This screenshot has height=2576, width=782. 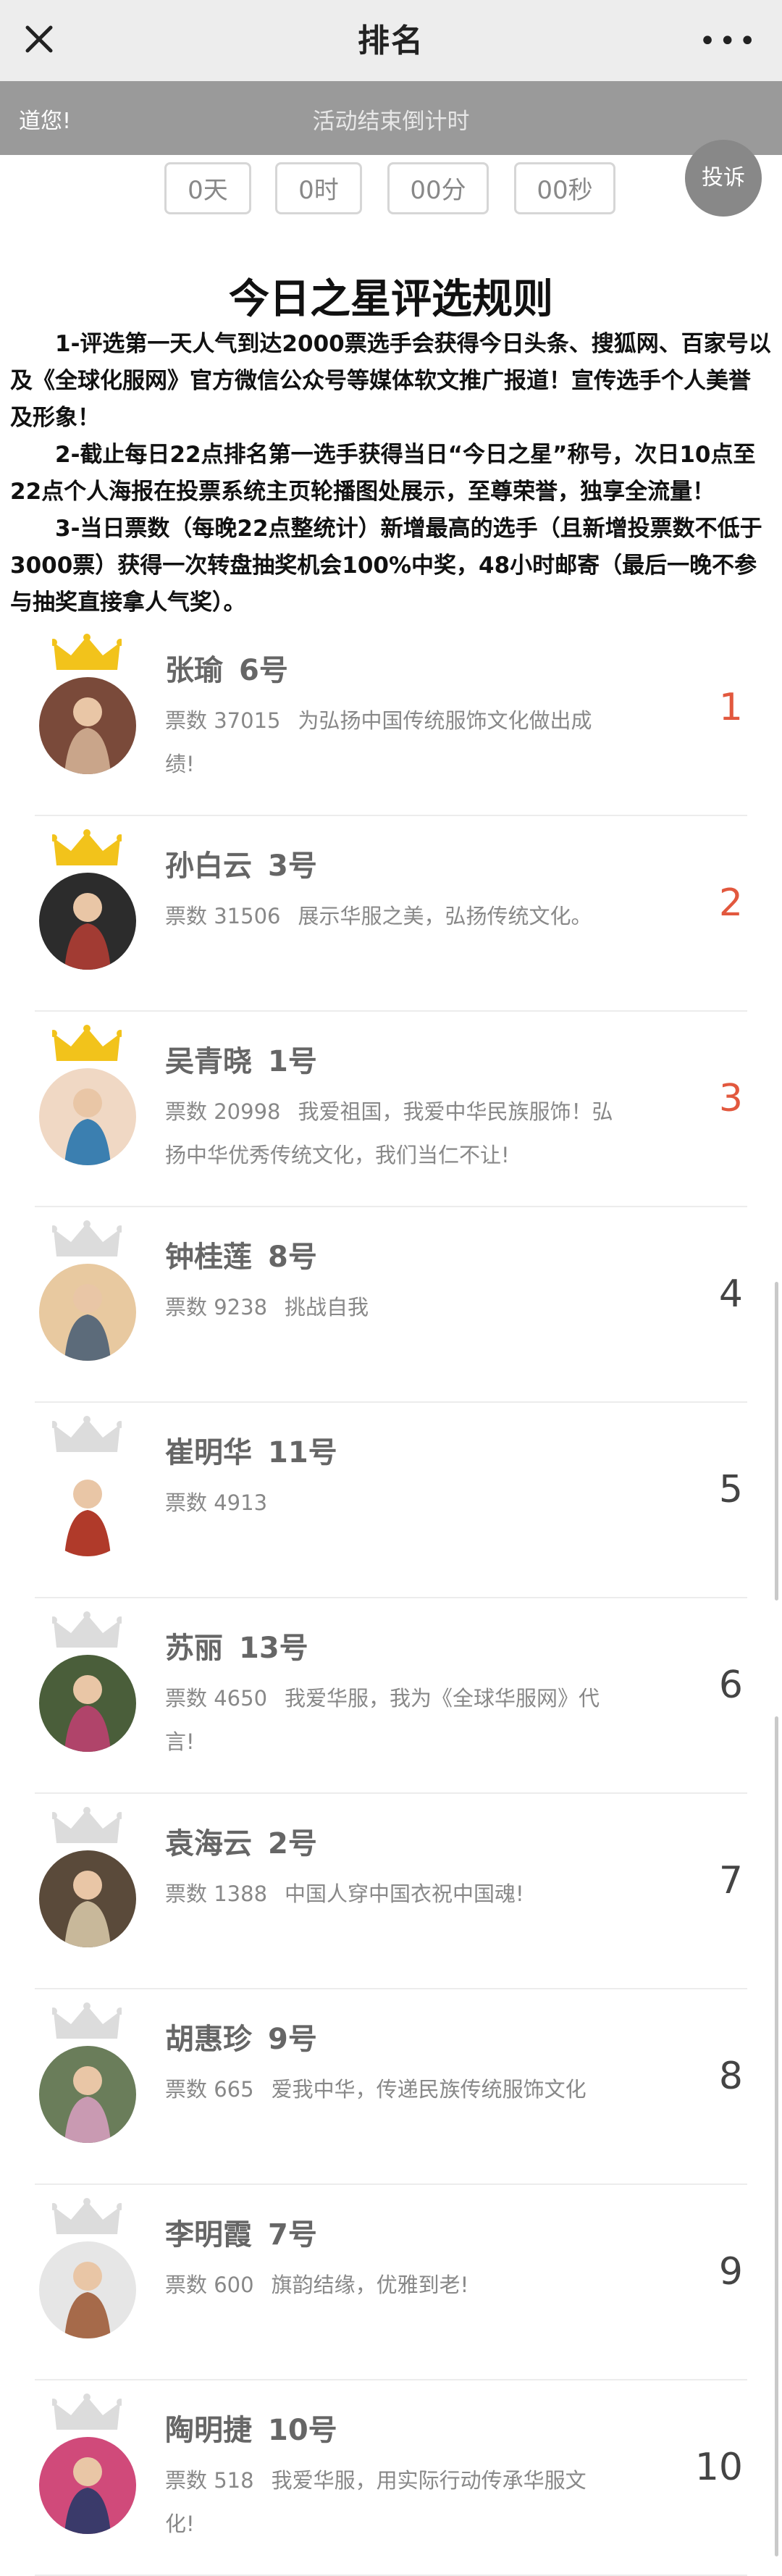 I want to click on ranking-item: 孙白云 3号票数 31506 展示华服之美，弘扬传统文化。 2, so click(x=391, y=913).